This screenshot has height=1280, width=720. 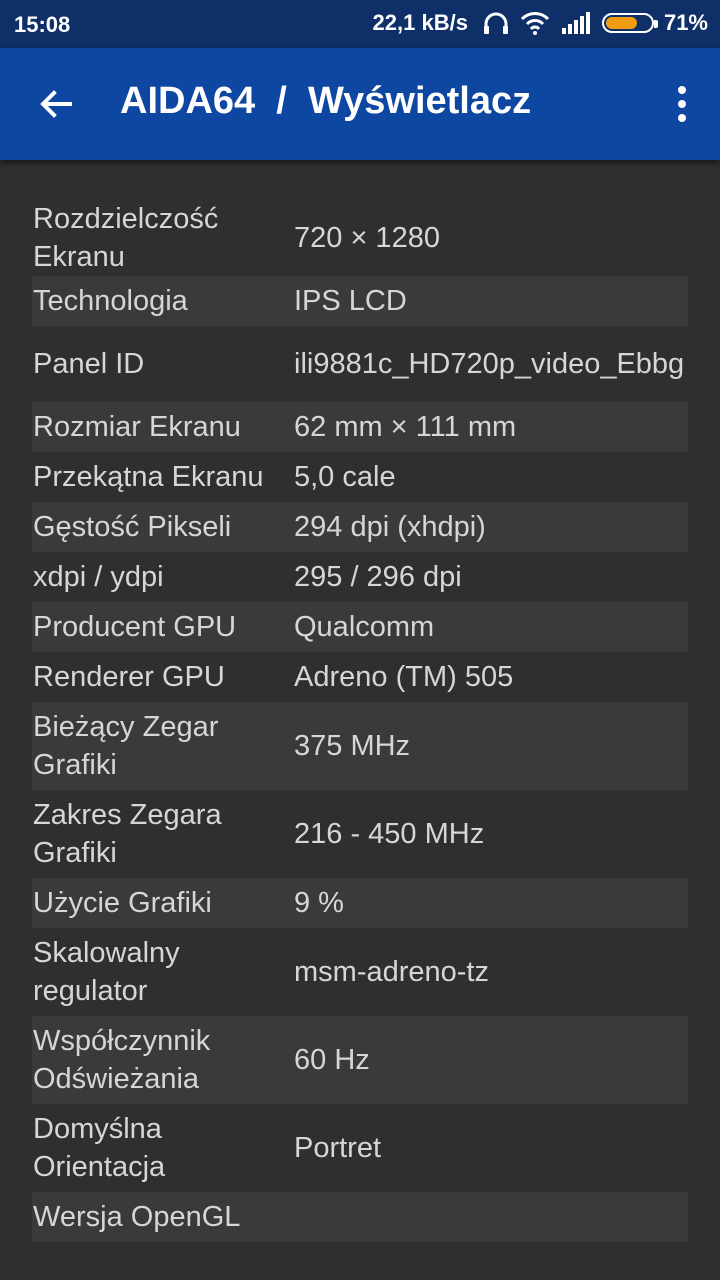 I want to click on info-row: Technologia IPS LCD, so click(x=360, y=301).